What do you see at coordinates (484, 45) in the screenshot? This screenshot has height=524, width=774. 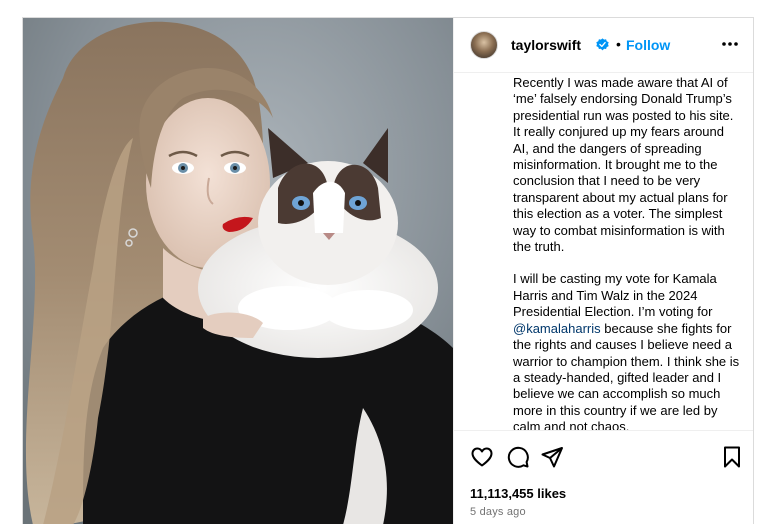 I see `avatar` at bounding box center [484, 45].